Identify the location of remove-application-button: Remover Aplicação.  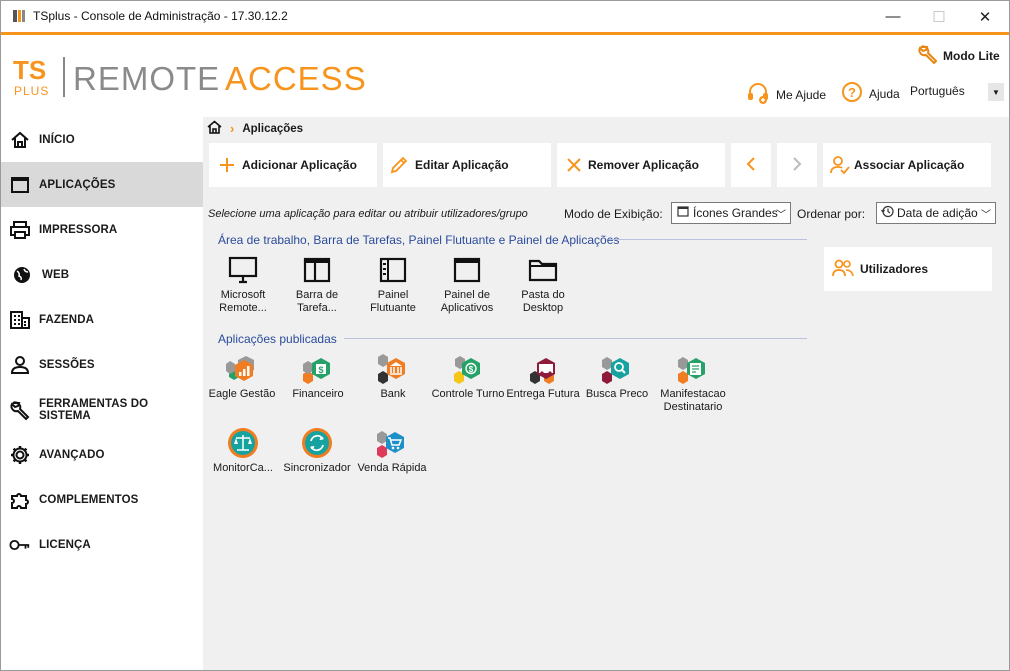
(641, 165).